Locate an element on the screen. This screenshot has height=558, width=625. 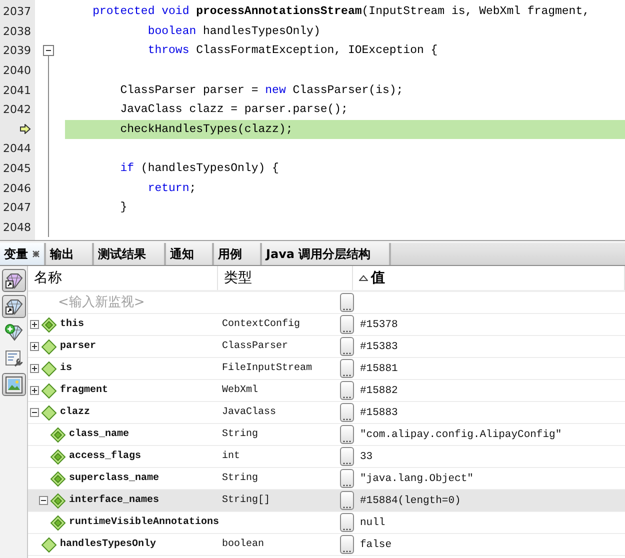
variable-row: class_name String "com.alipay.config.AlipayConfig" is located at coordinates (326, 435).